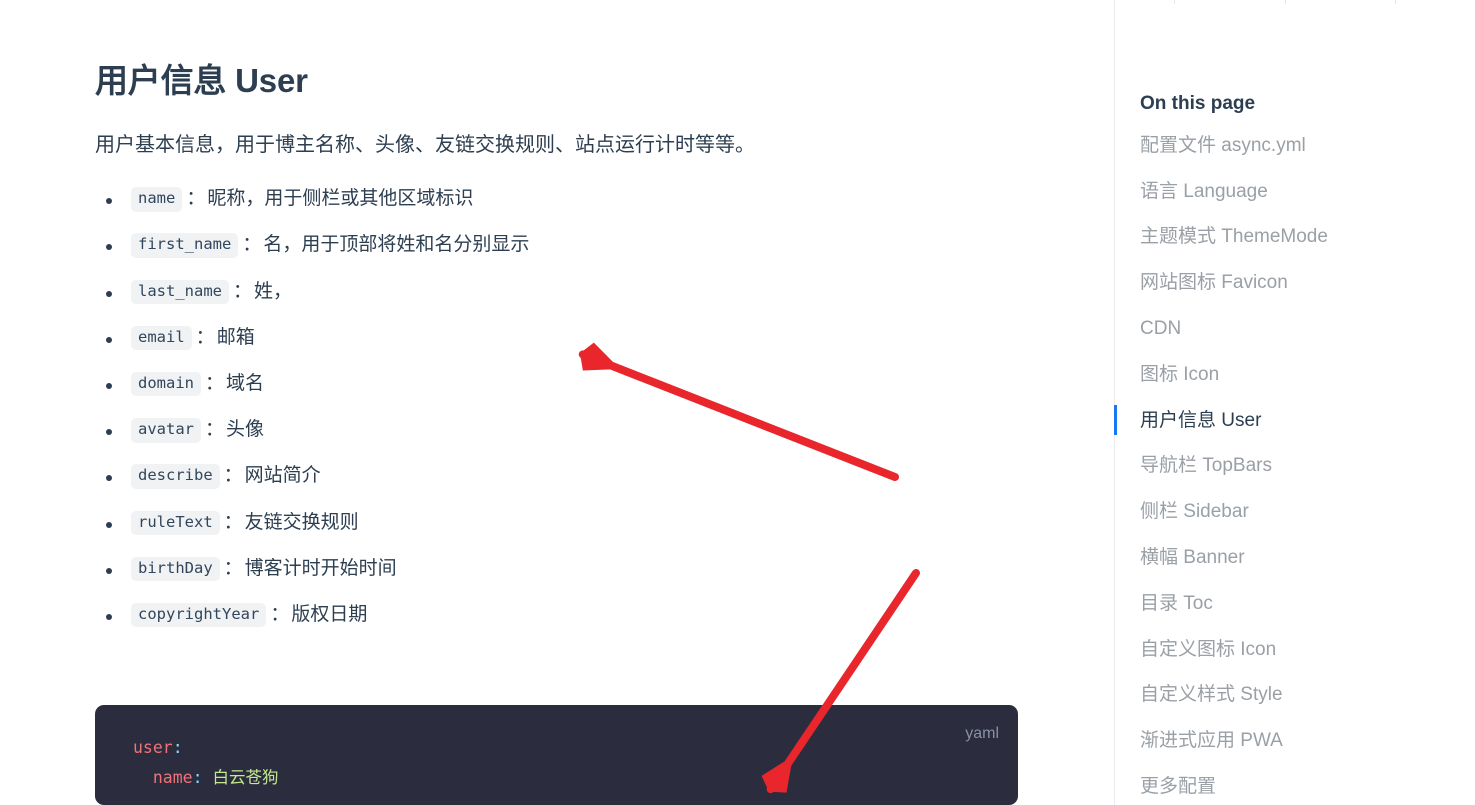 This screenshot has width=1475, height=805. What do you see at coordinates (1307, 558) in the screenshot?
I see `toc-item: 横幅 Banner` at bounding box center [1307, 558].